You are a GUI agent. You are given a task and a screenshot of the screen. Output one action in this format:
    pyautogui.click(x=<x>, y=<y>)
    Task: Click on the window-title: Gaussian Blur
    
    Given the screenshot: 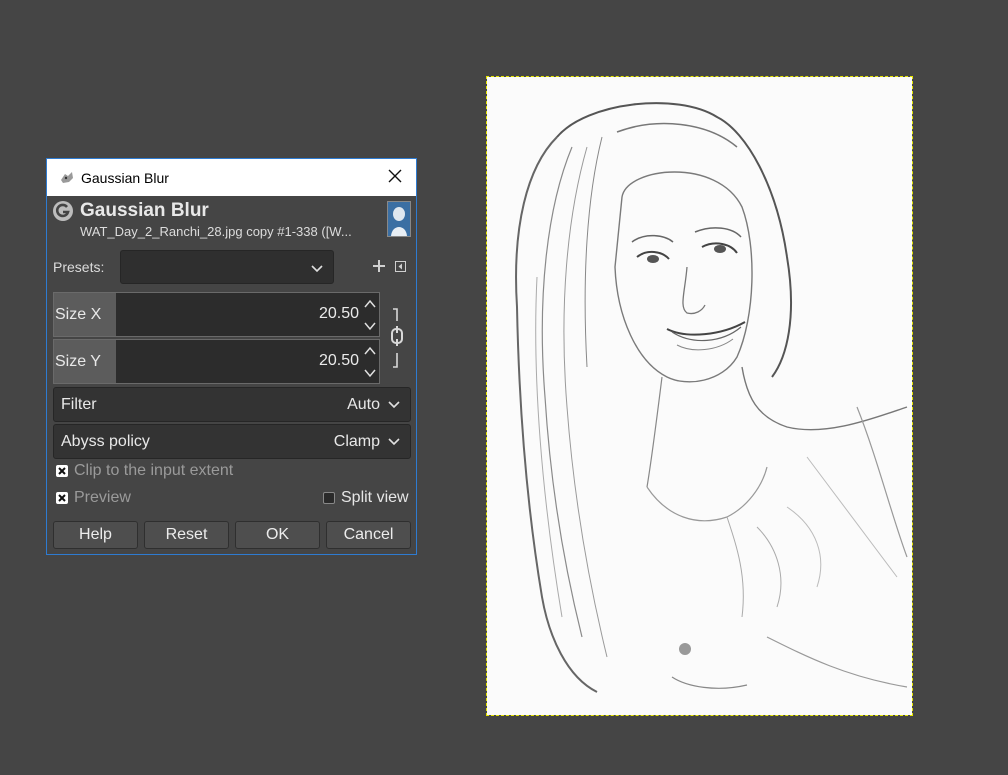 What is the action you would take?
    pyautogui.click(x=125, y=177)
    